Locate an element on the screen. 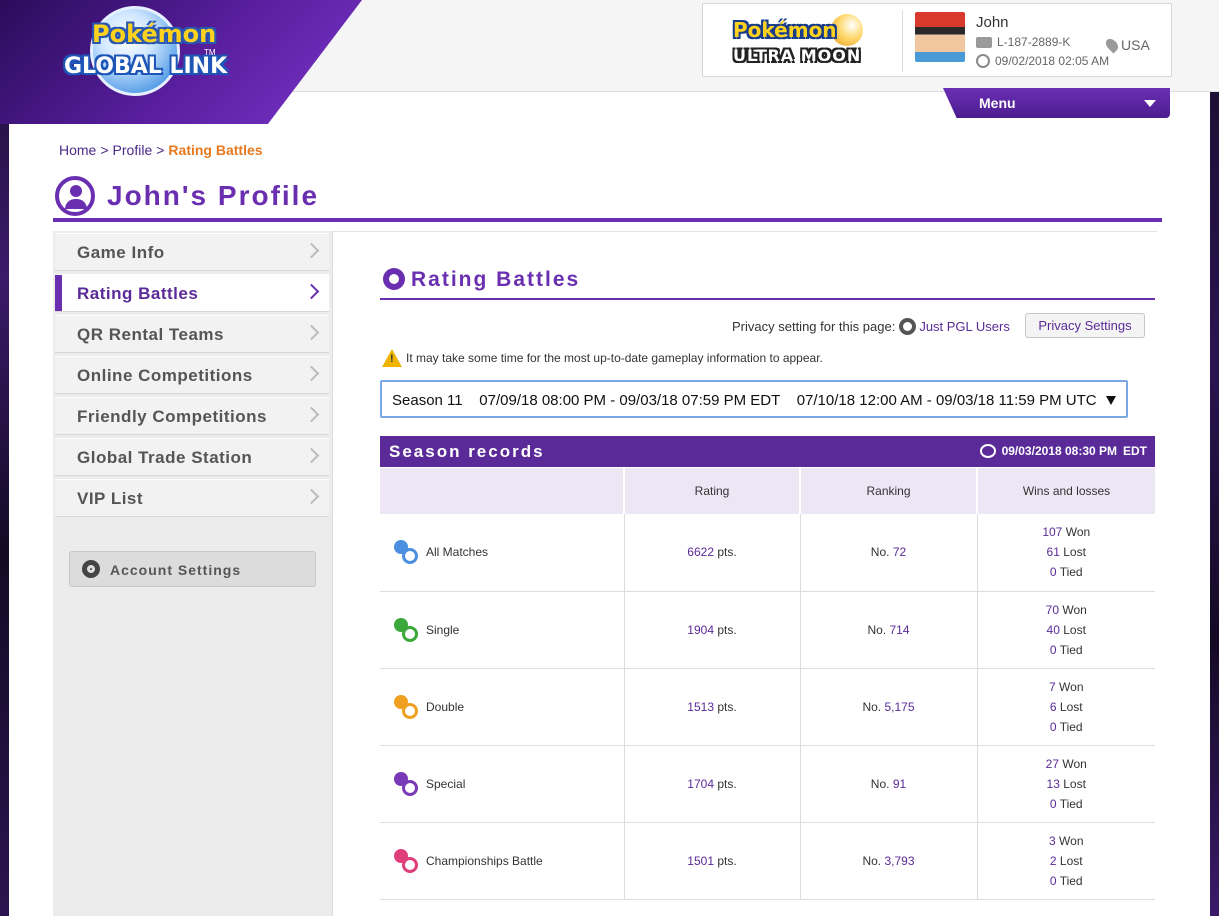 This screenshot has width=1219, height=916. breadcrumb-profile: Profile is located at coordinates (133, 150).